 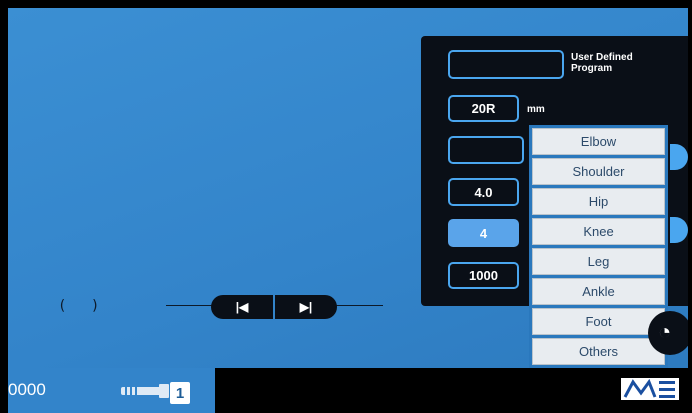 What do you see at coordinates (348, 390) in the screenshot?
I see `bottom-bar: 0000 1` at bounding box center [348, 390].